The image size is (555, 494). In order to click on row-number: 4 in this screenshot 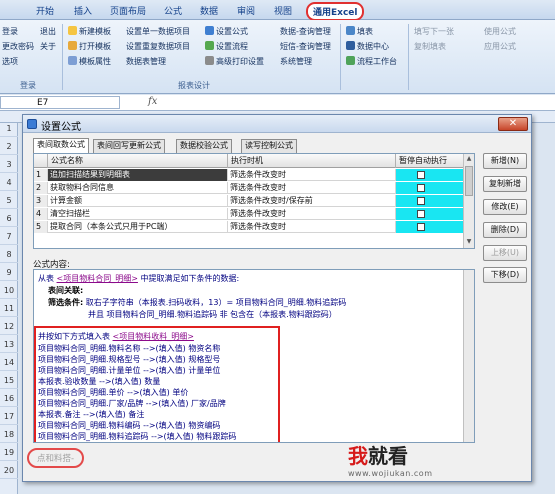, I will do `click(9, 182)`.